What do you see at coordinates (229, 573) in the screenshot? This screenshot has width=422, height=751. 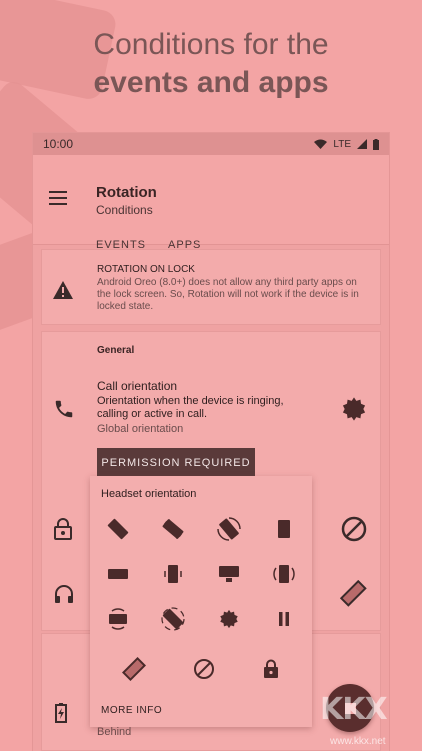 I see `landscape-lock-icon` at bounding box center [229, 573].